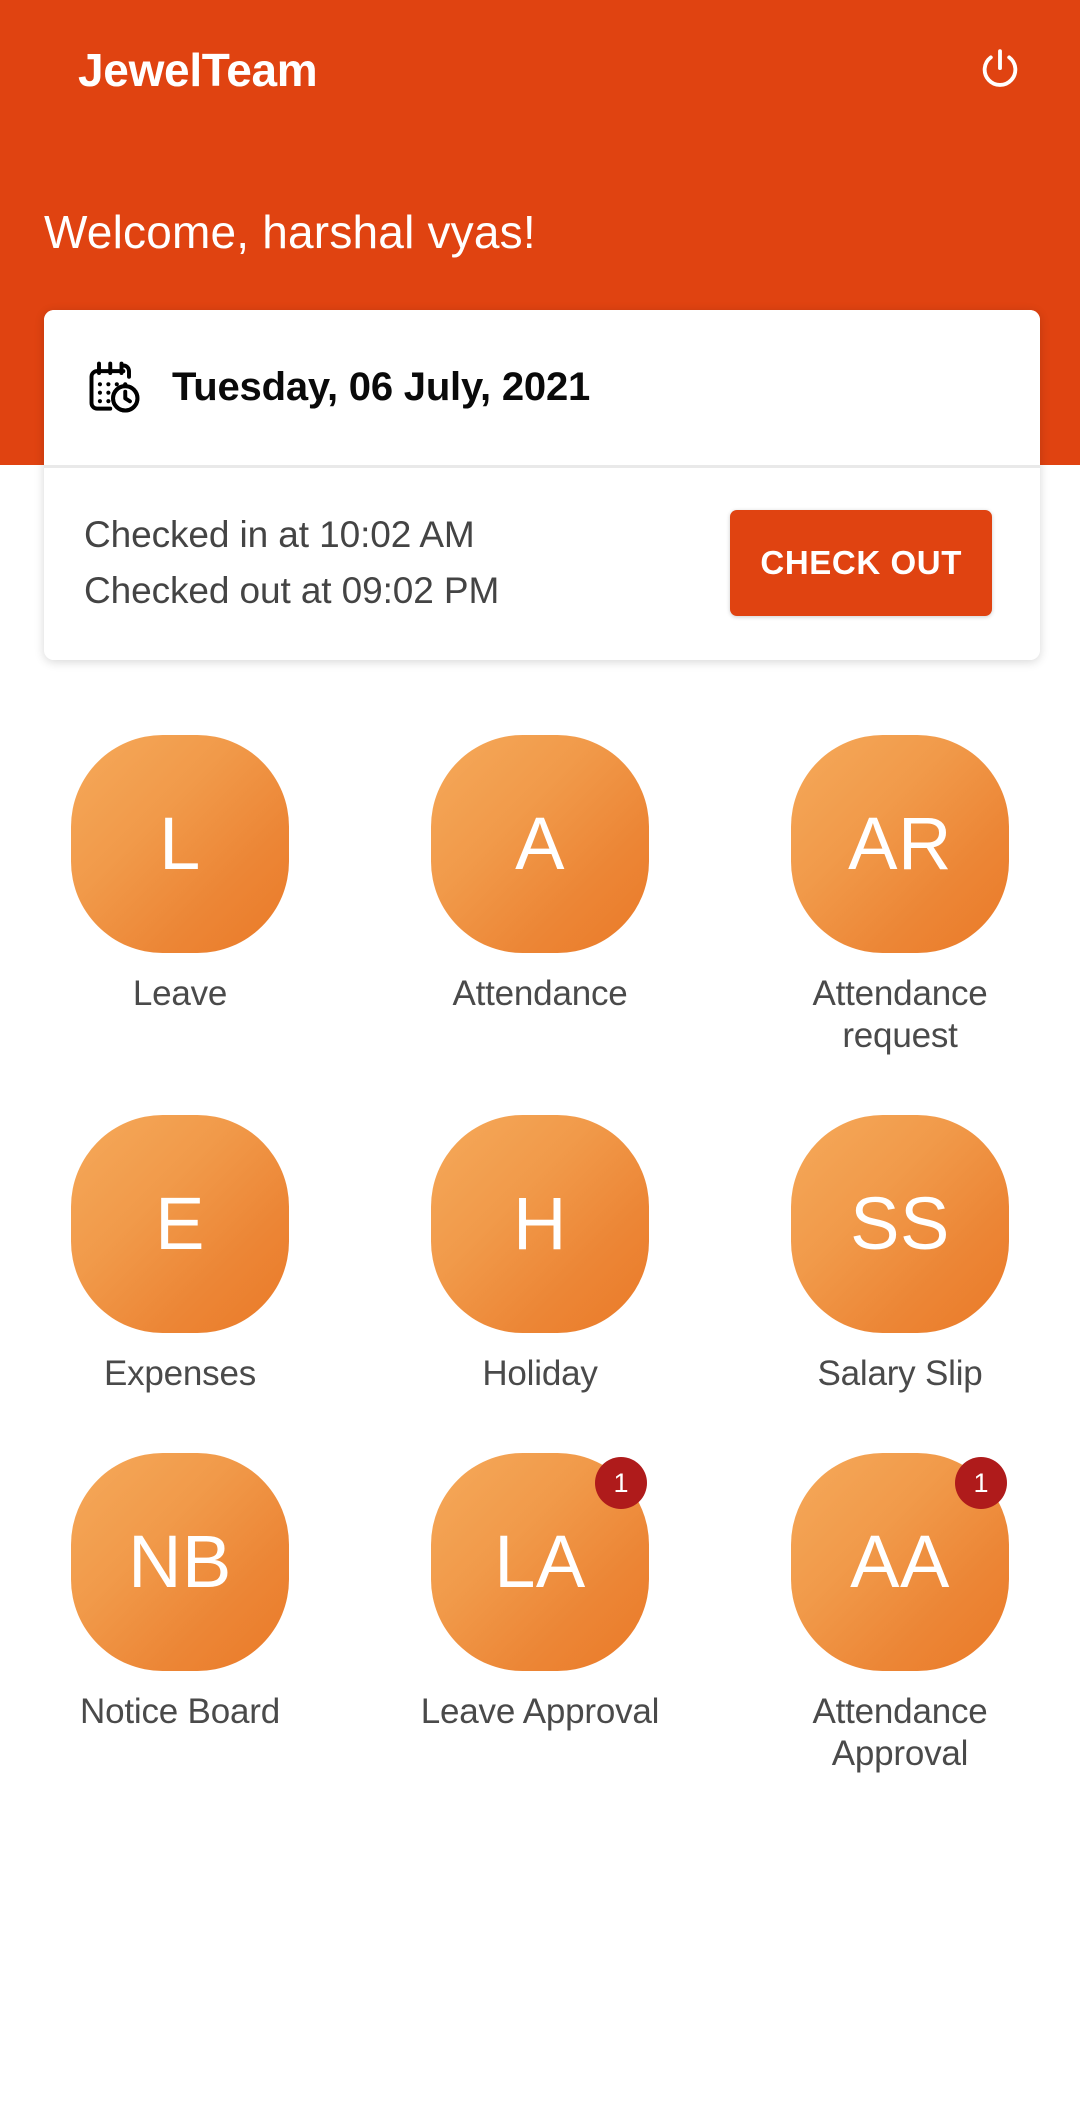 The image size is (1080, 2125). I want to click on tile-initials: E, so click(180, 1223).